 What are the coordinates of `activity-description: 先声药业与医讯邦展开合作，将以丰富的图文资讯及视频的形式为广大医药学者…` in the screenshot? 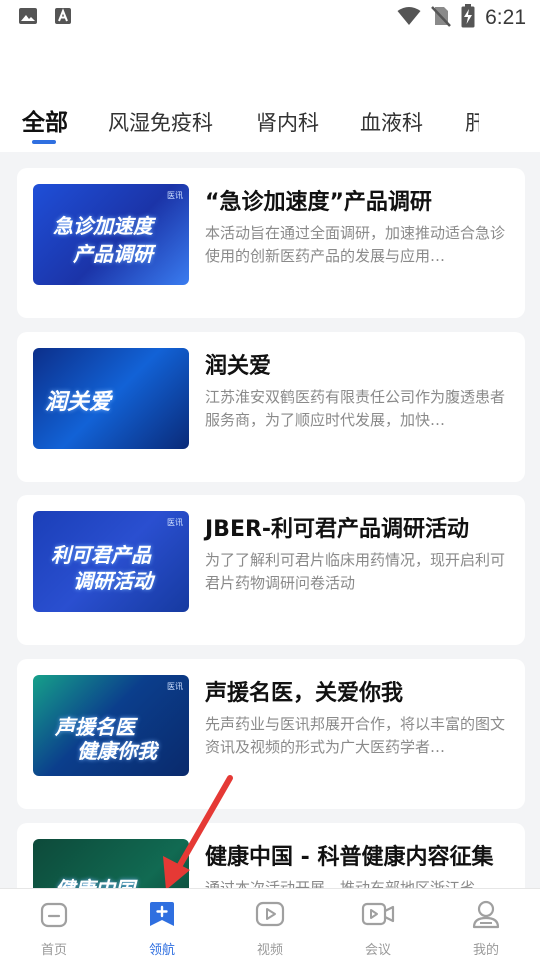 It's located at (355, 735).